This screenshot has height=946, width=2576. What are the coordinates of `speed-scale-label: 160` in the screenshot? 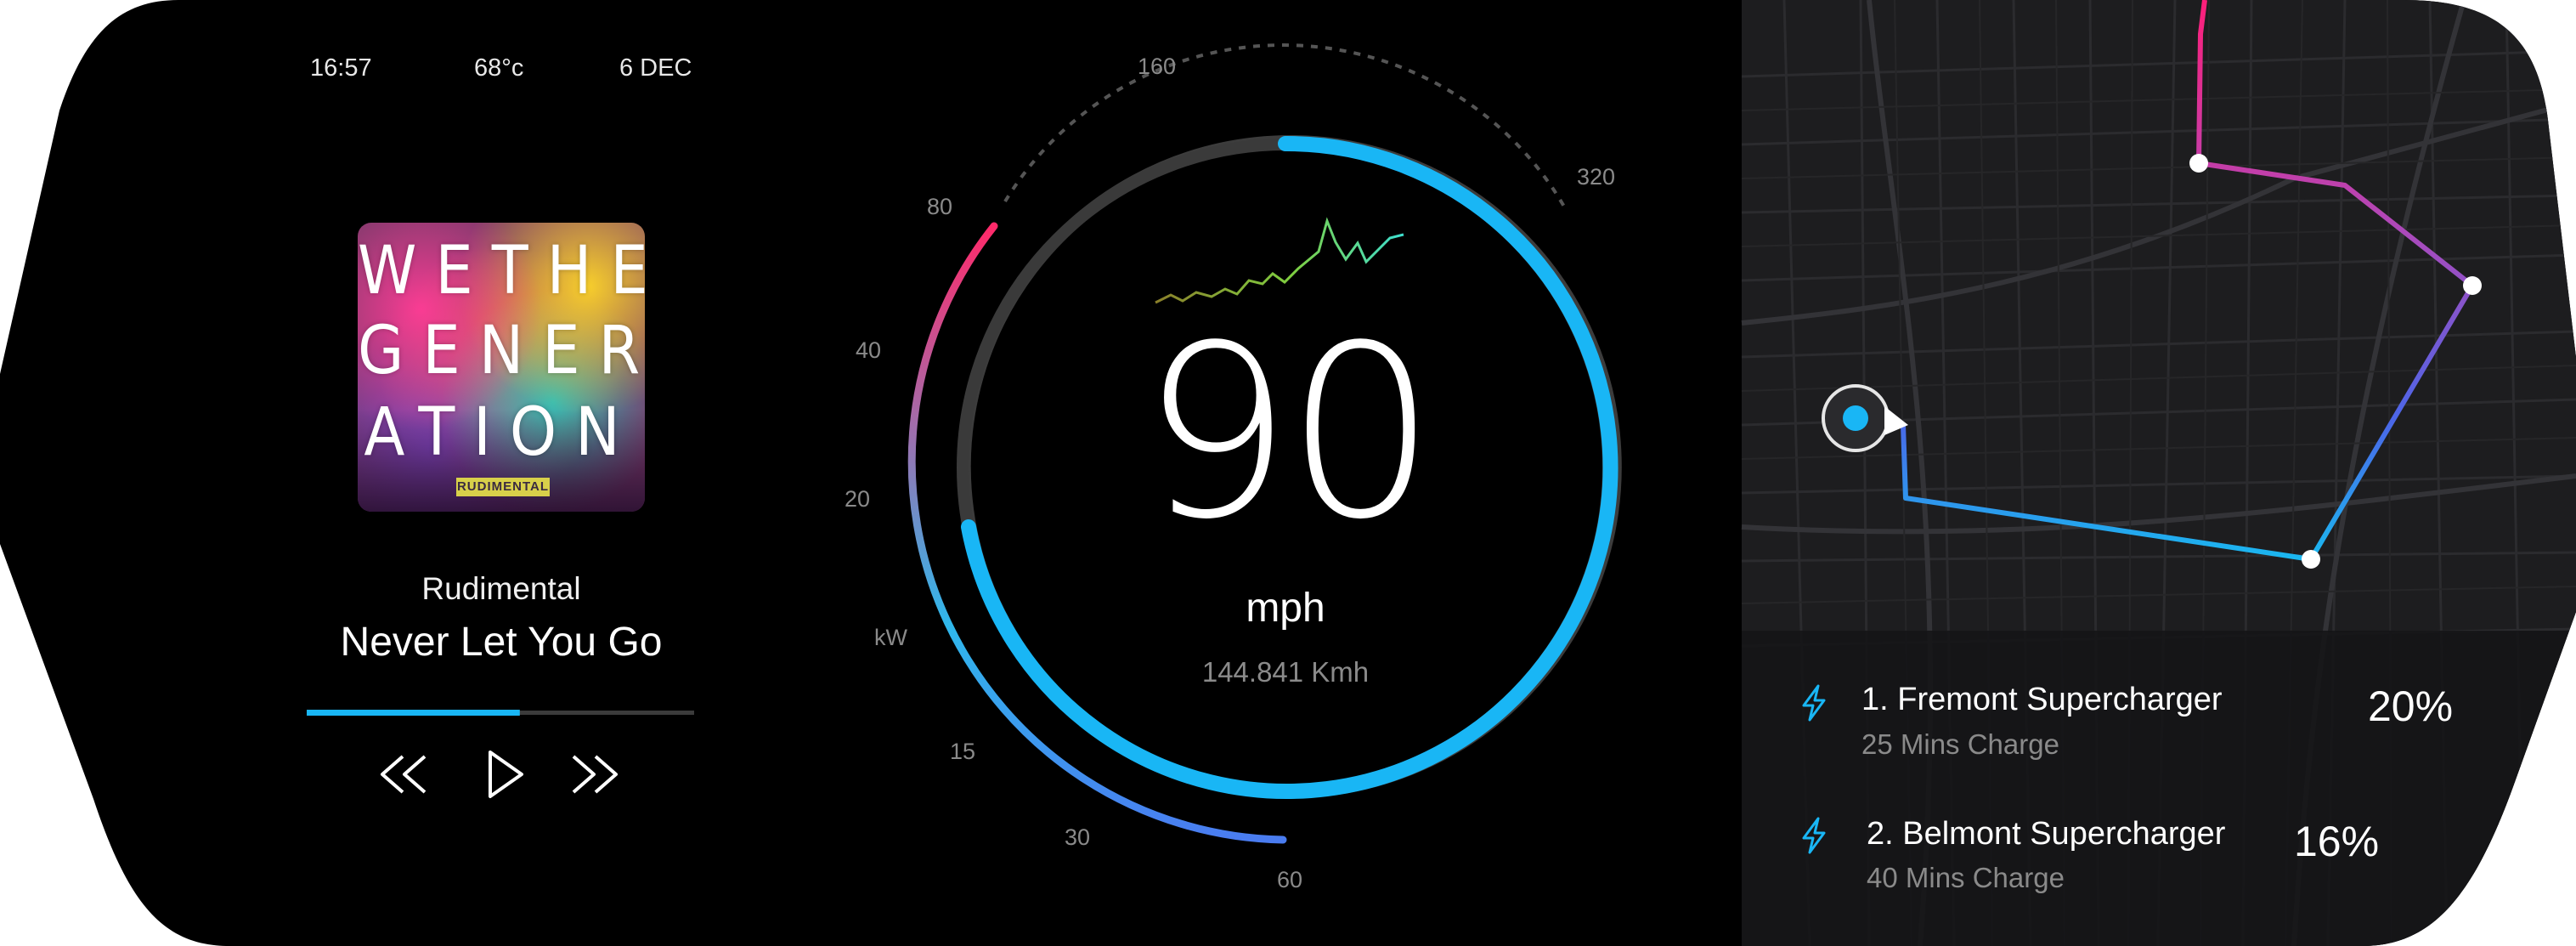 It's located at (1158, 66).